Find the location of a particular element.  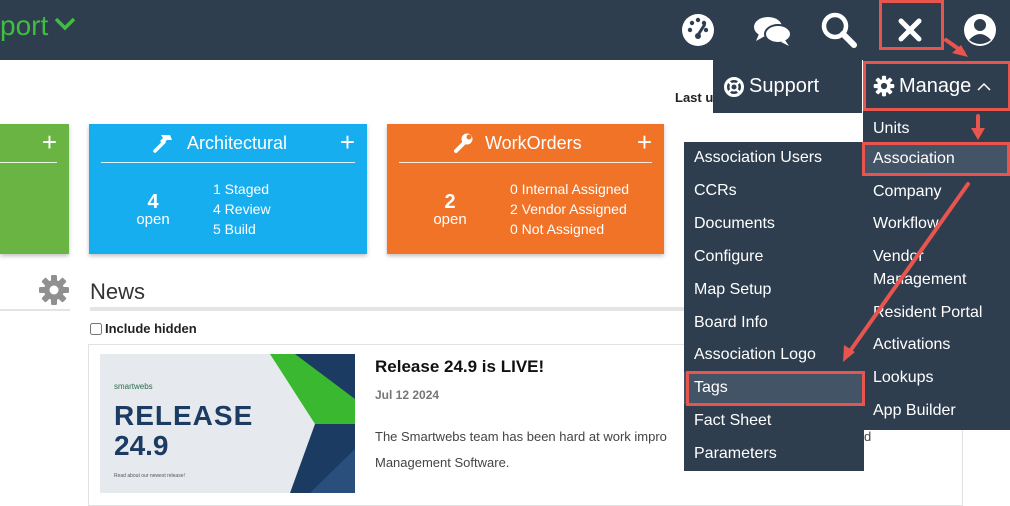

manage-item-resident-portal: Resident Portal is located at coordinates (936, 313).